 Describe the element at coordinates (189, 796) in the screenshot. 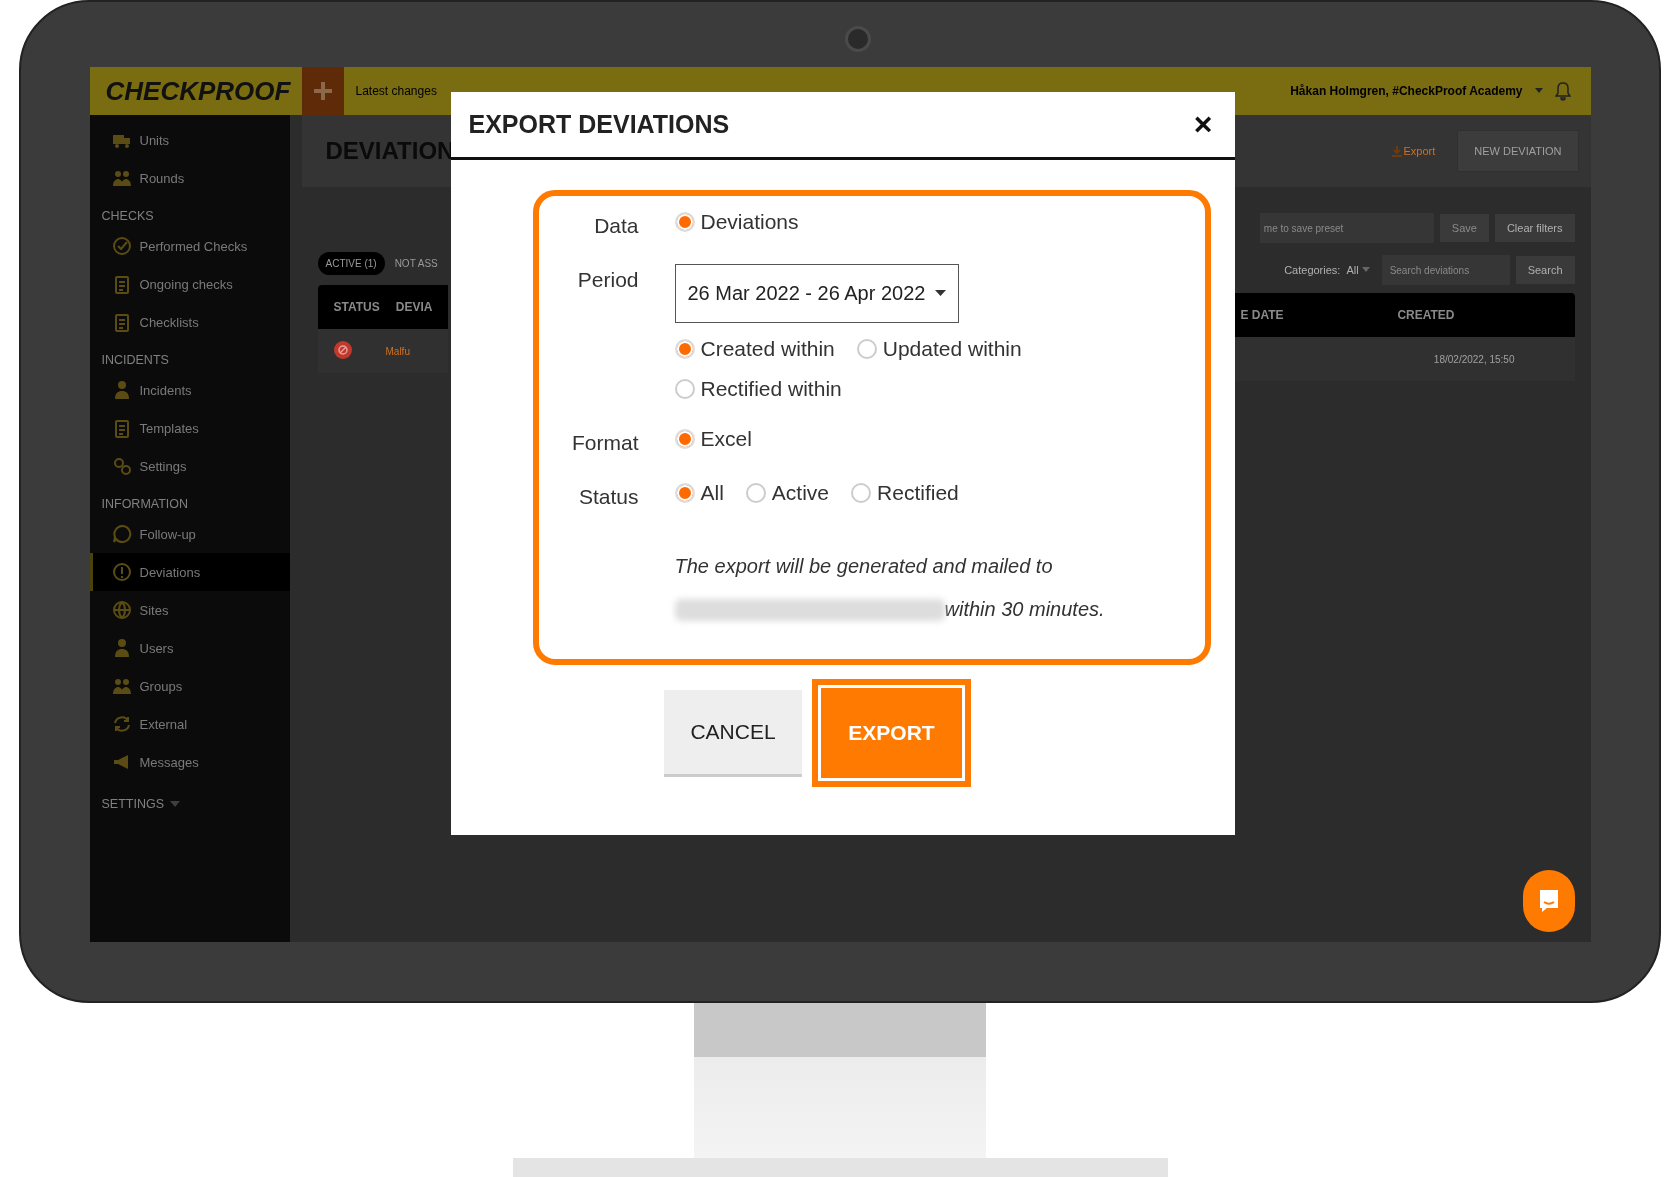

I see `settings-dropdown: SETTINGS` at that location.